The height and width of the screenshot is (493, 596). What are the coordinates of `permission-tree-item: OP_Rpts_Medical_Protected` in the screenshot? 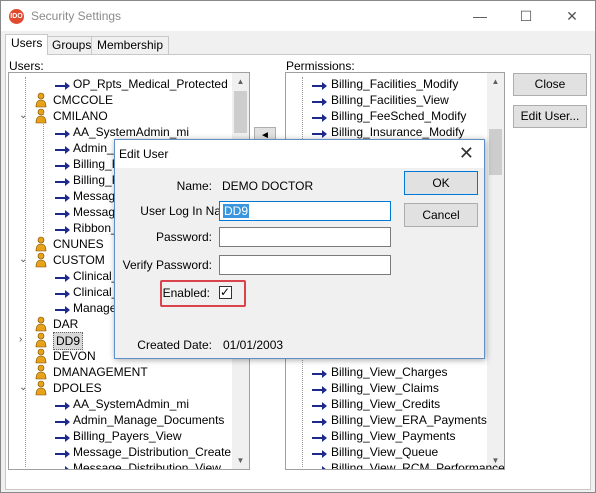 It's located at (120, 84).